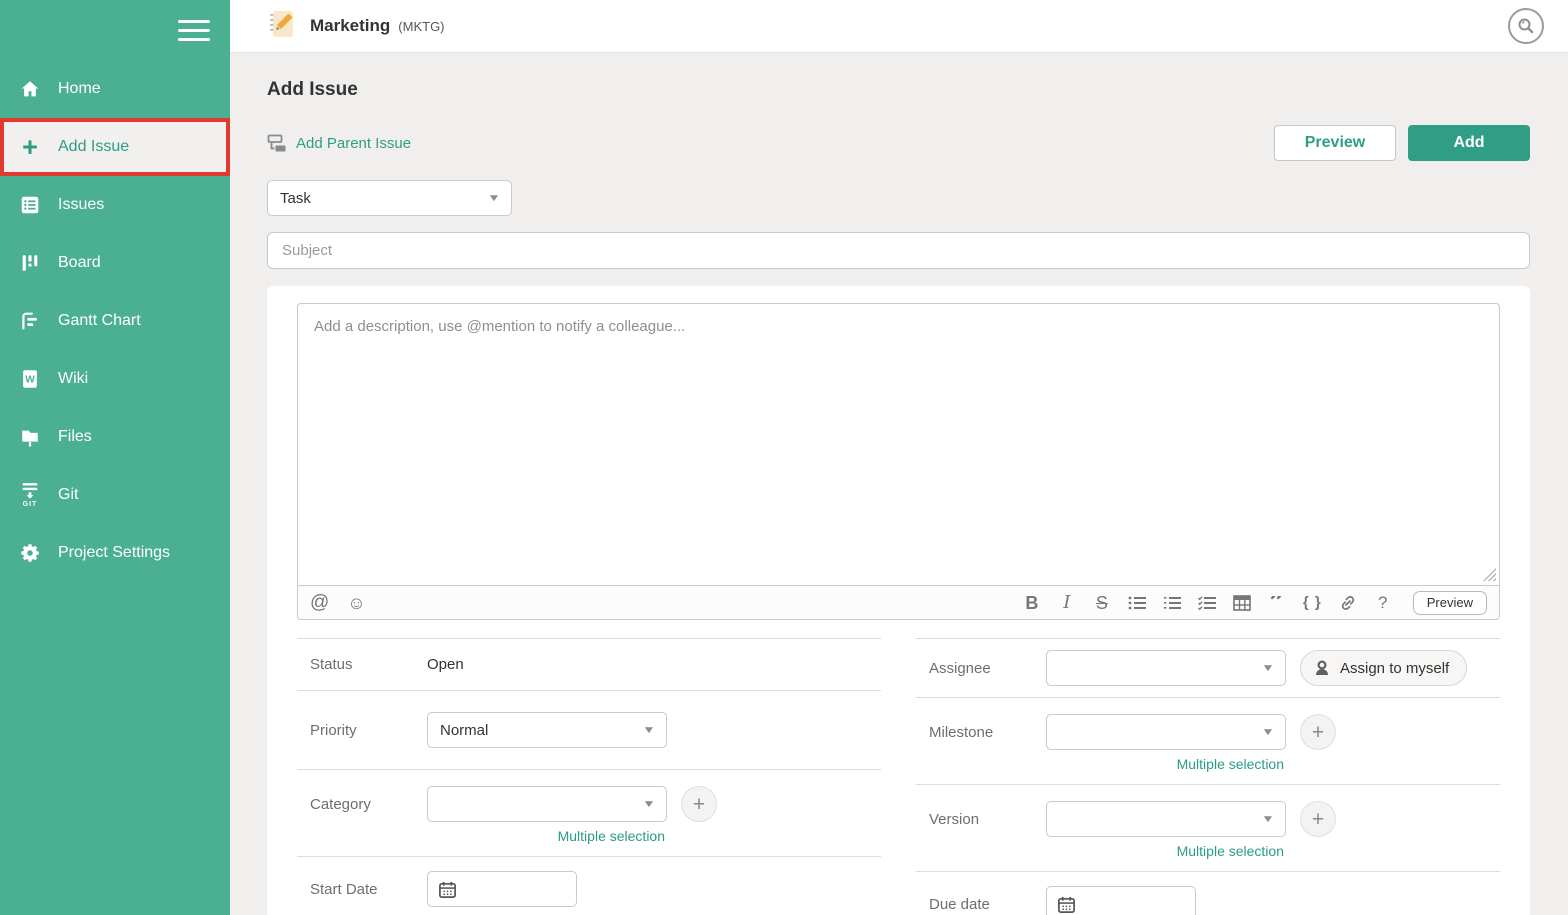  What do you see at coordinates (1102, 603) in the screenshot?
I see `strikethrough-icon: S` at bounding box center [1102, 603].